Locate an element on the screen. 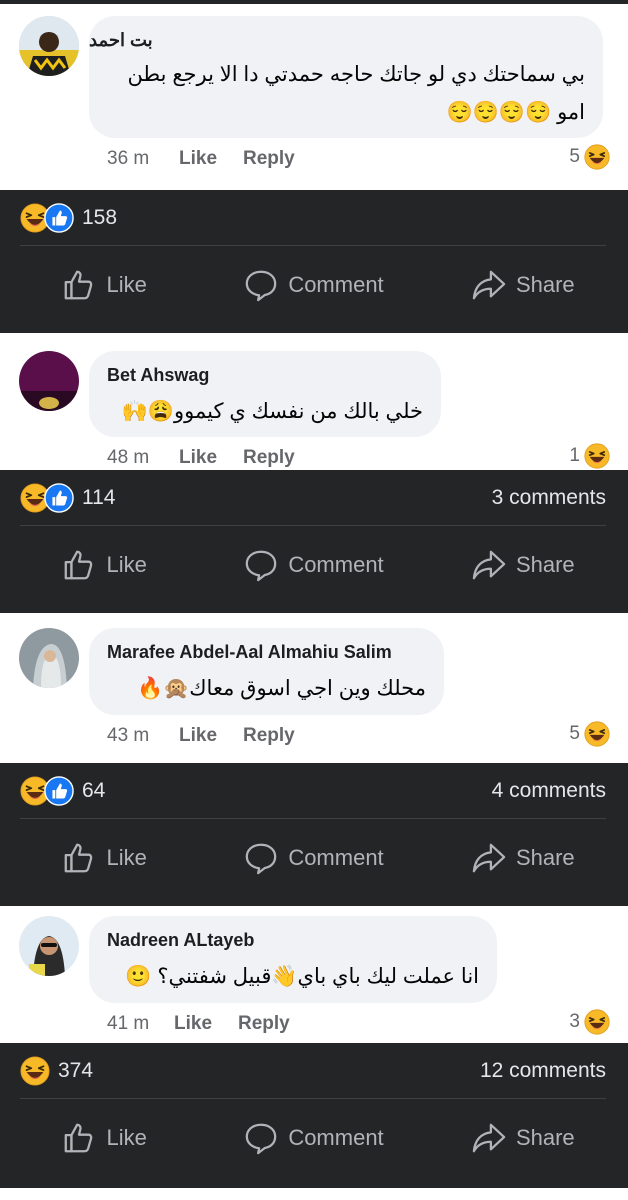  reaction-count: 158 is located at coordinates (100, 217).